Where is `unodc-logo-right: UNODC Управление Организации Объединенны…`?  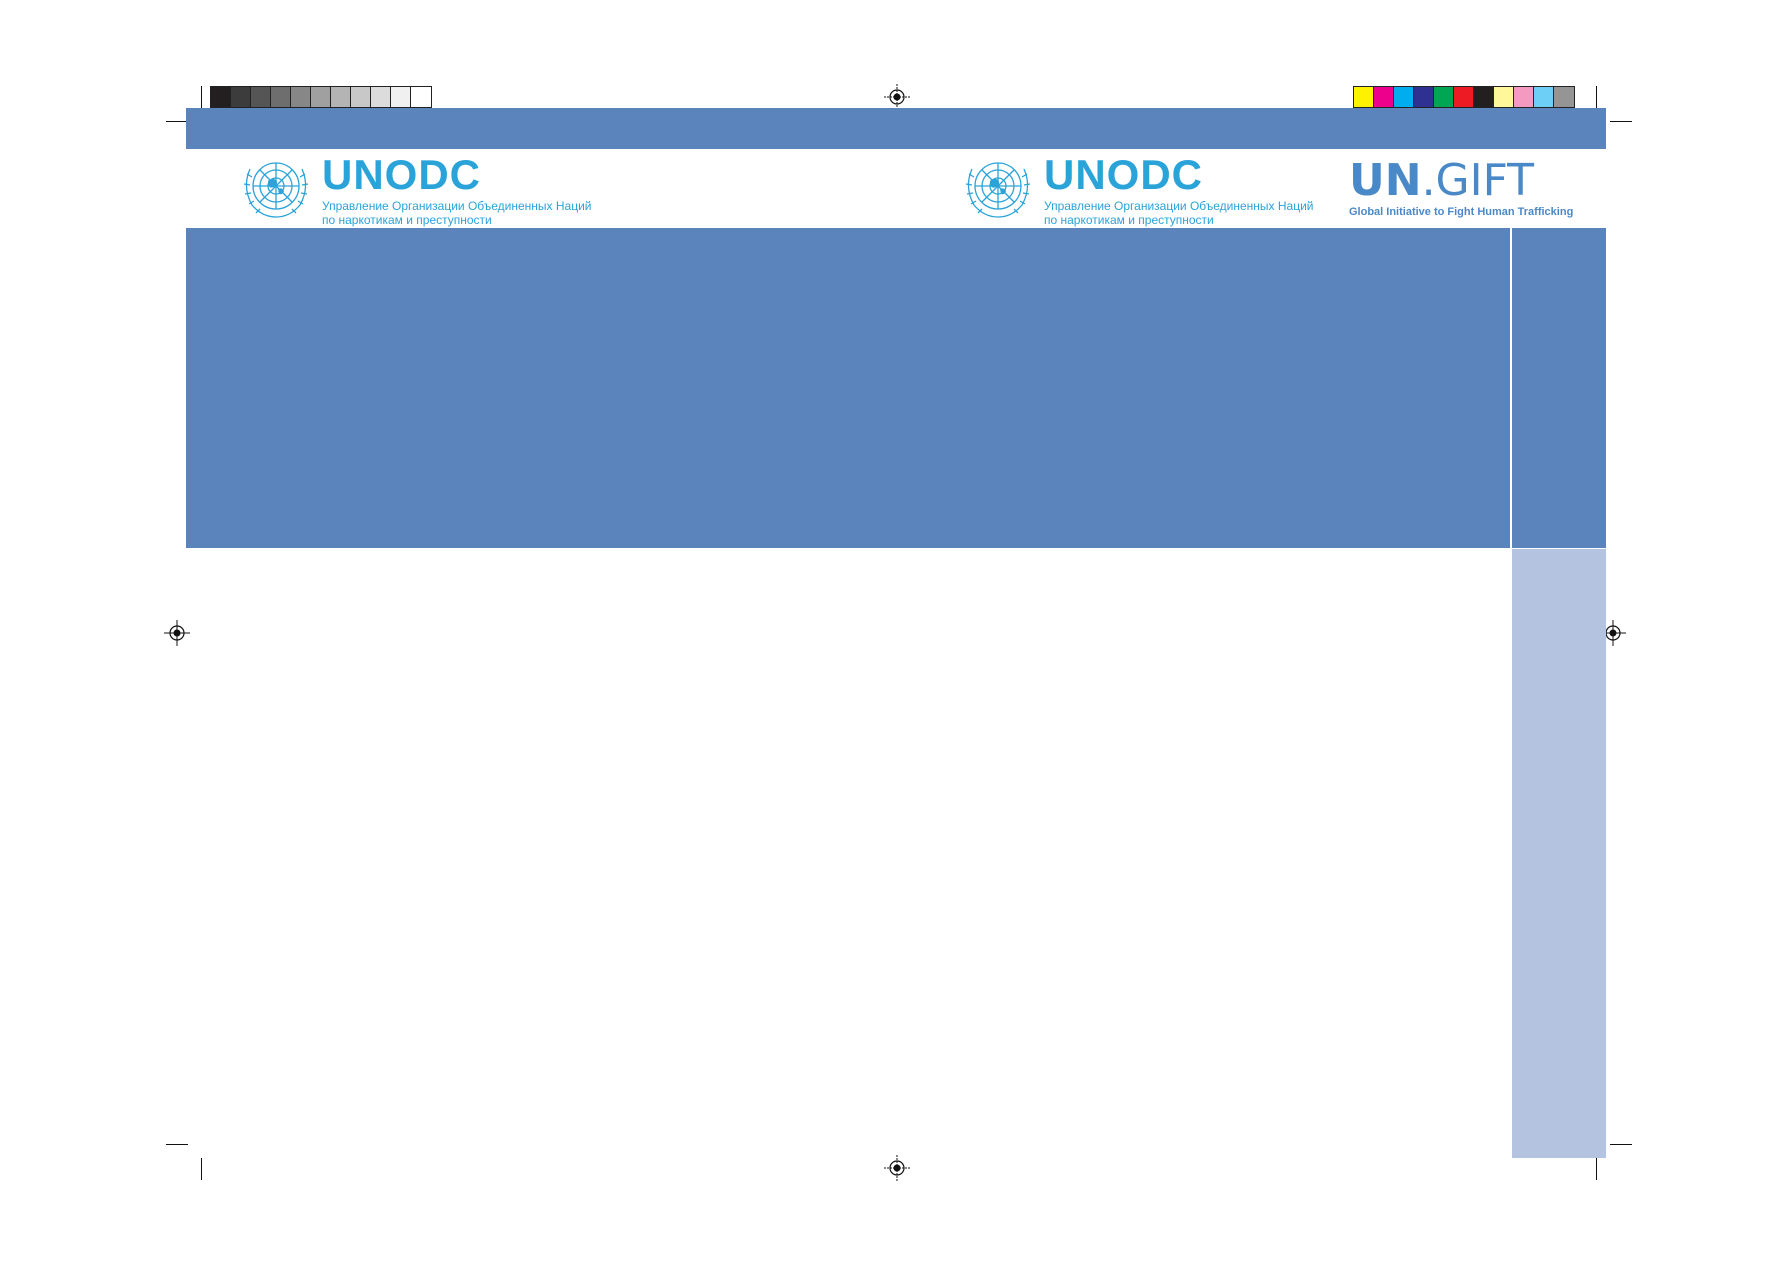
unodc-logo-right: UNODC Управление Организации Объединенны… is located at coordinates (1138, 189).